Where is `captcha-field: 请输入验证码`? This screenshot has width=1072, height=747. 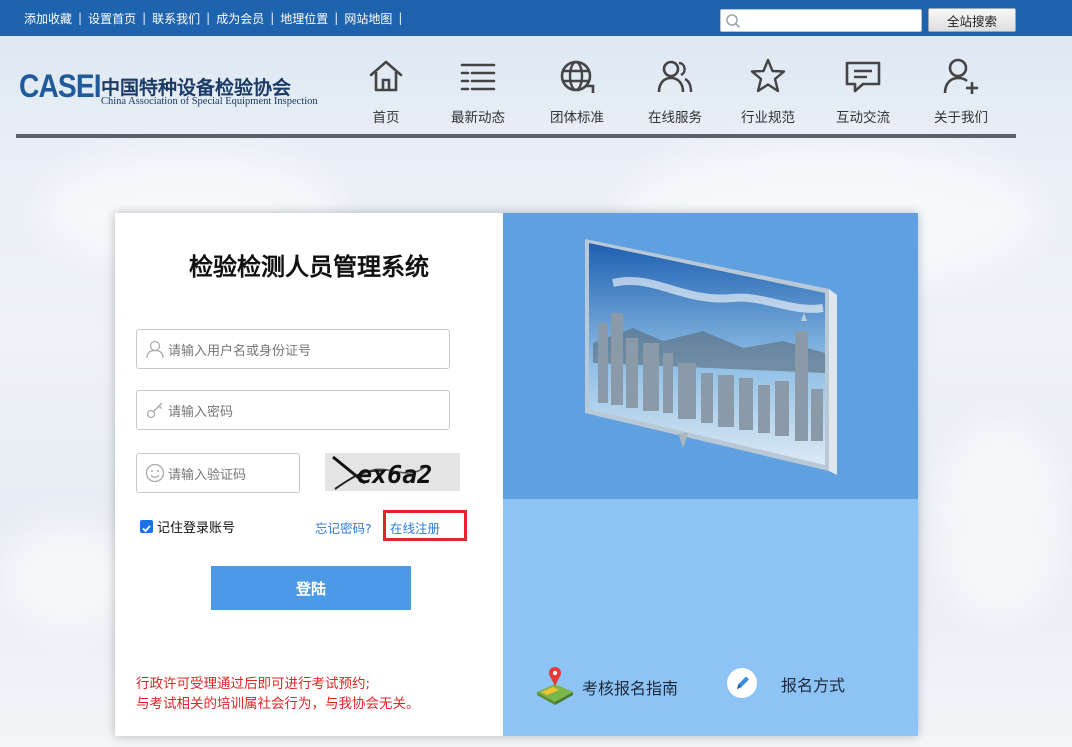
captcha-field: 请输入验证码 is located at coordinates (218, 473).